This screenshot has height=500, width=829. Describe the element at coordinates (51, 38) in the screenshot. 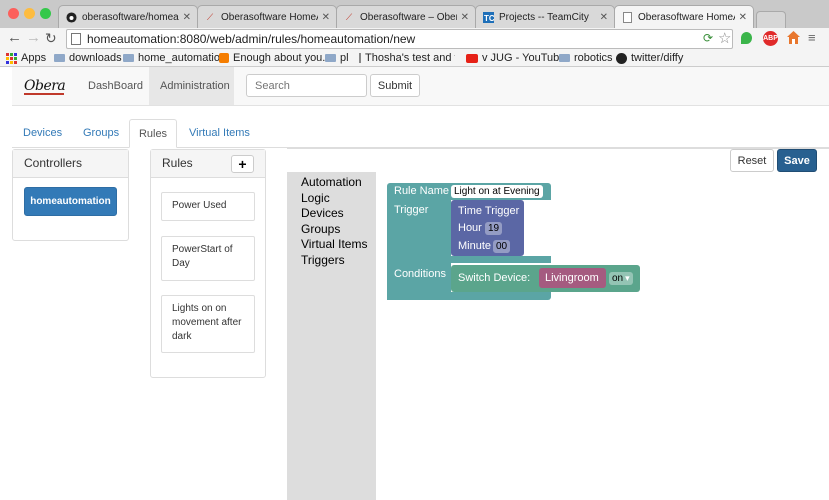

I see `reload-icon: ↻` at that location.